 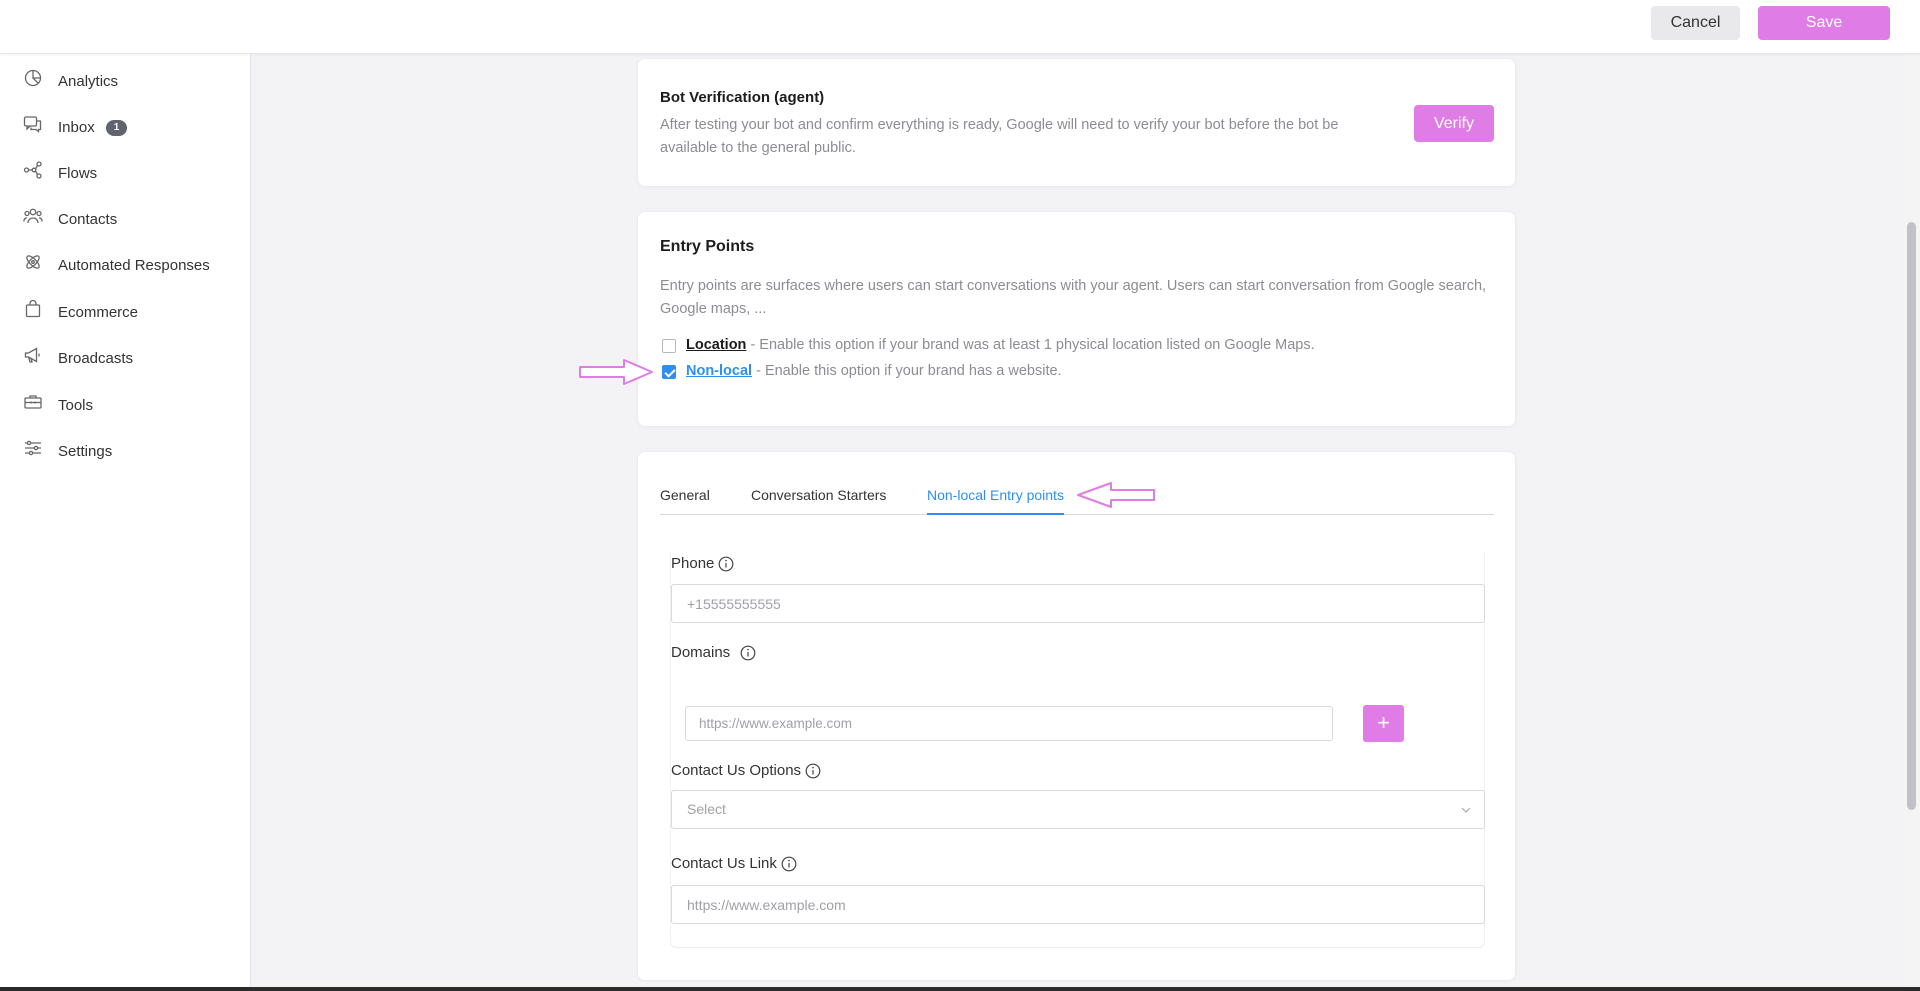 What do you see at coordinates (33, 308) in the screenshot?
I see `shopping-bag-icon` at bounding box center [33, 308].